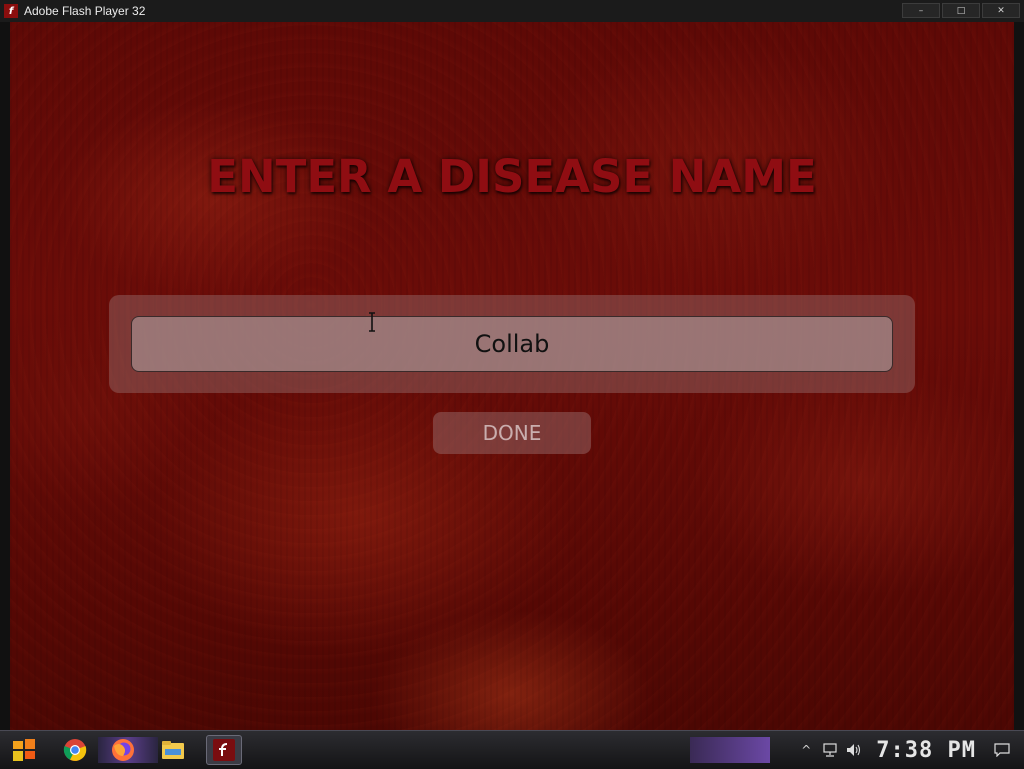 The width and height of the screenshot is (1024, 769). I want to click on clock: 7:38 PM, so click(926, 750).